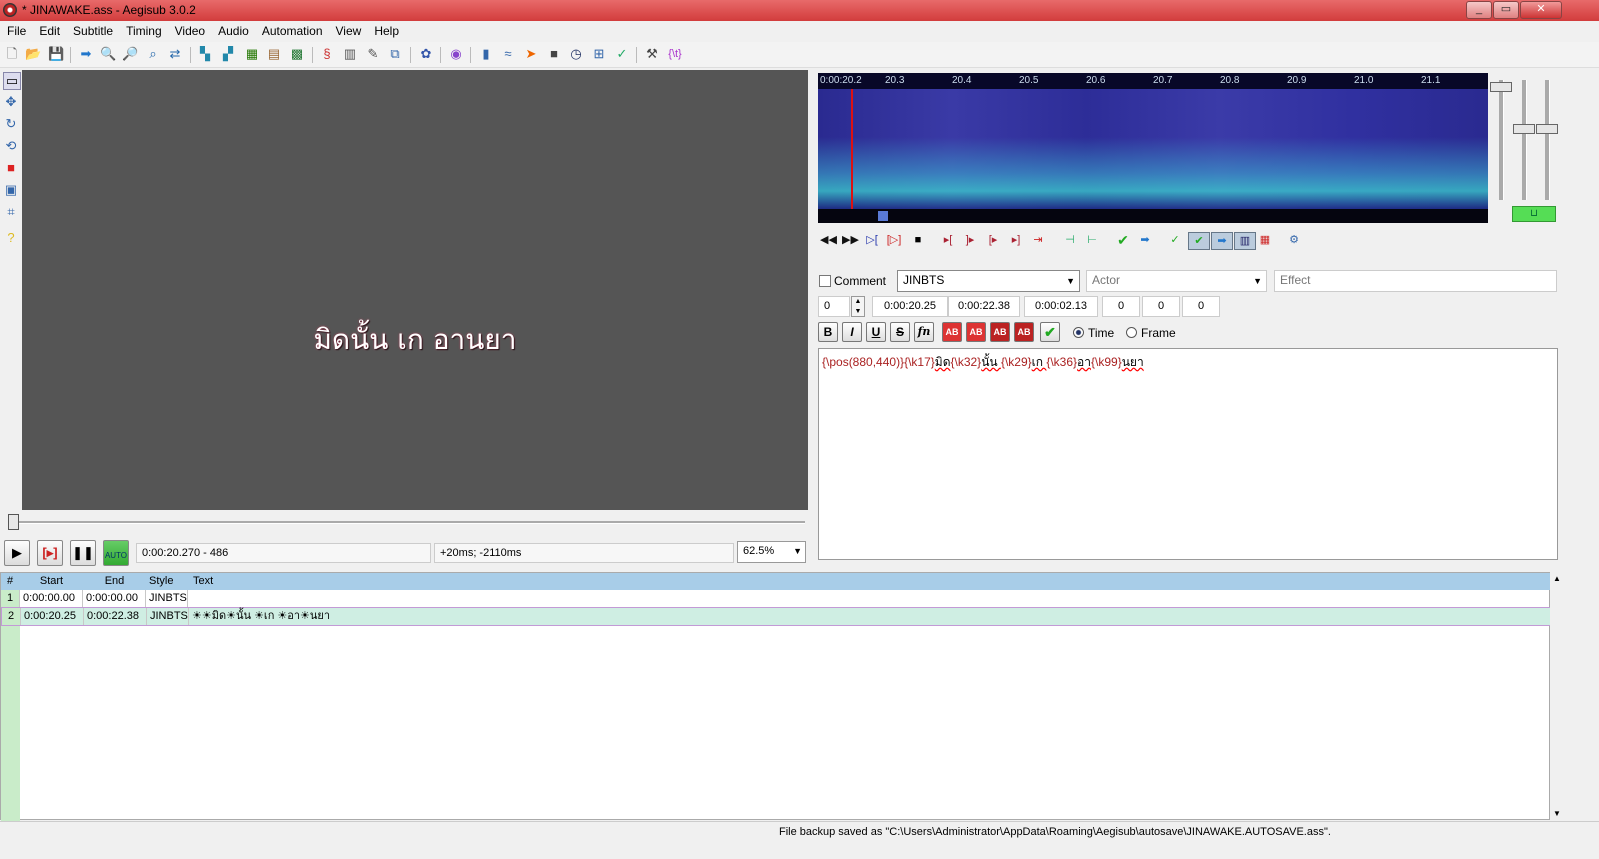  What do you see at coordinates (11, 168) in the screenshot?
I see `scale-tool-icon: ■` at bounding box center [11, 168].